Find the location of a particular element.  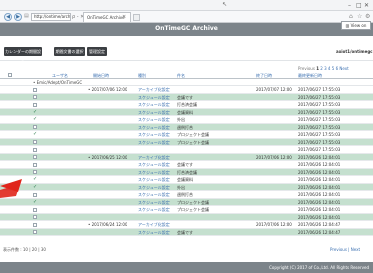

table-row: スケジュール設定 会議です 2017/06/26 12:04:47 is located at coordinates (186, 232).